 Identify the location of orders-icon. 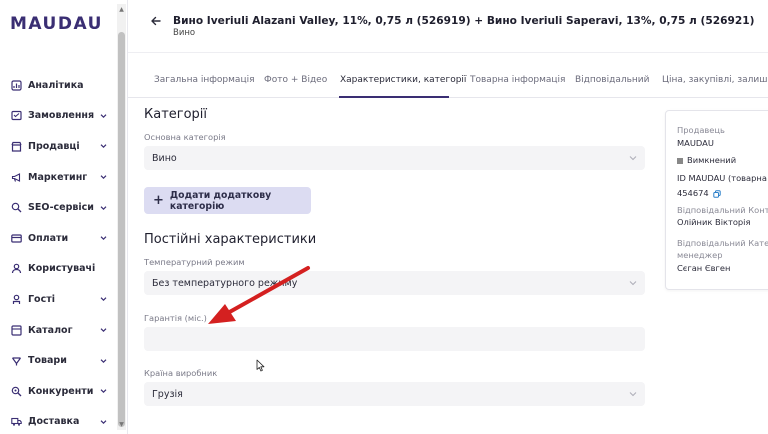
(16, 115).